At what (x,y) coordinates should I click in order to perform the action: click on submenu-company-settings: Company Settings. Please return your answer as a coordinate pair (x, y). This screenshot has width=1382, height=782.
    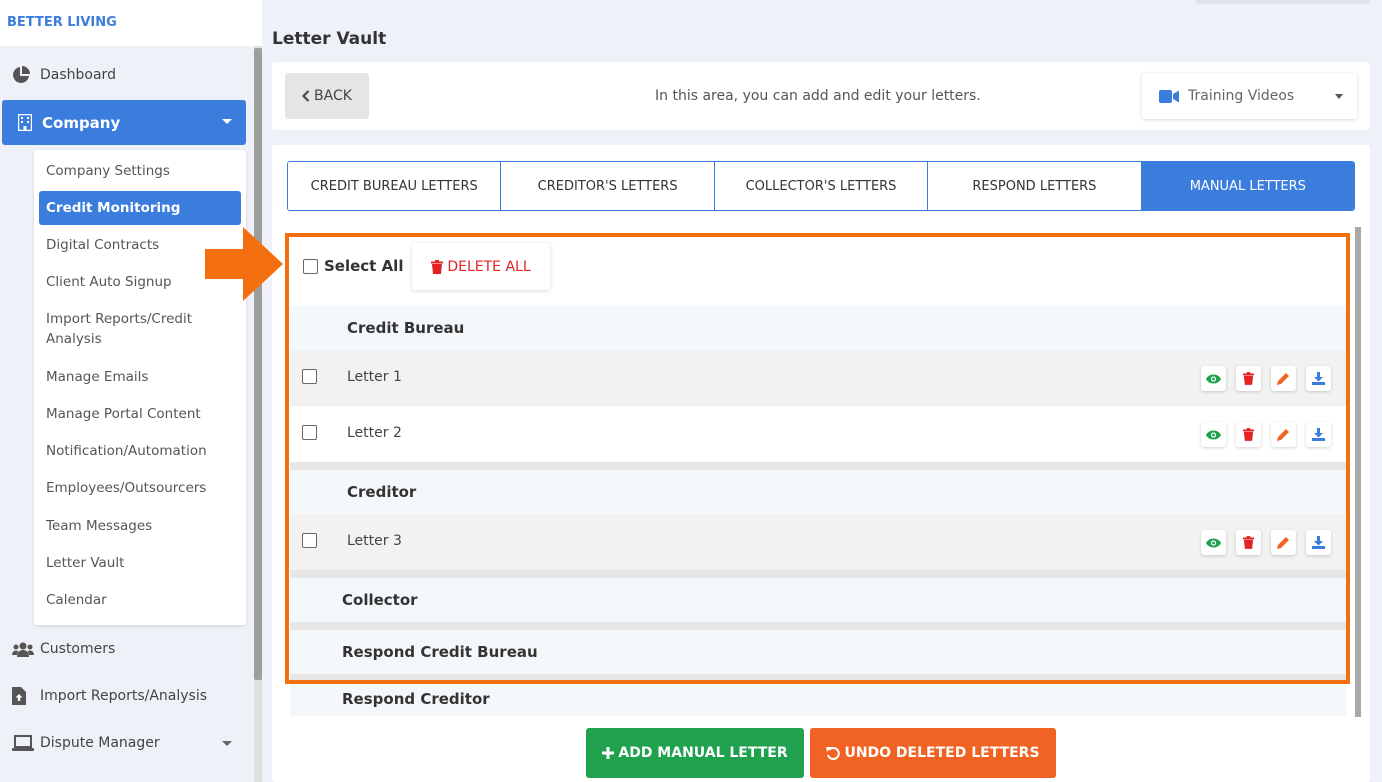
    Looking at the image, I should click on (141, 171).